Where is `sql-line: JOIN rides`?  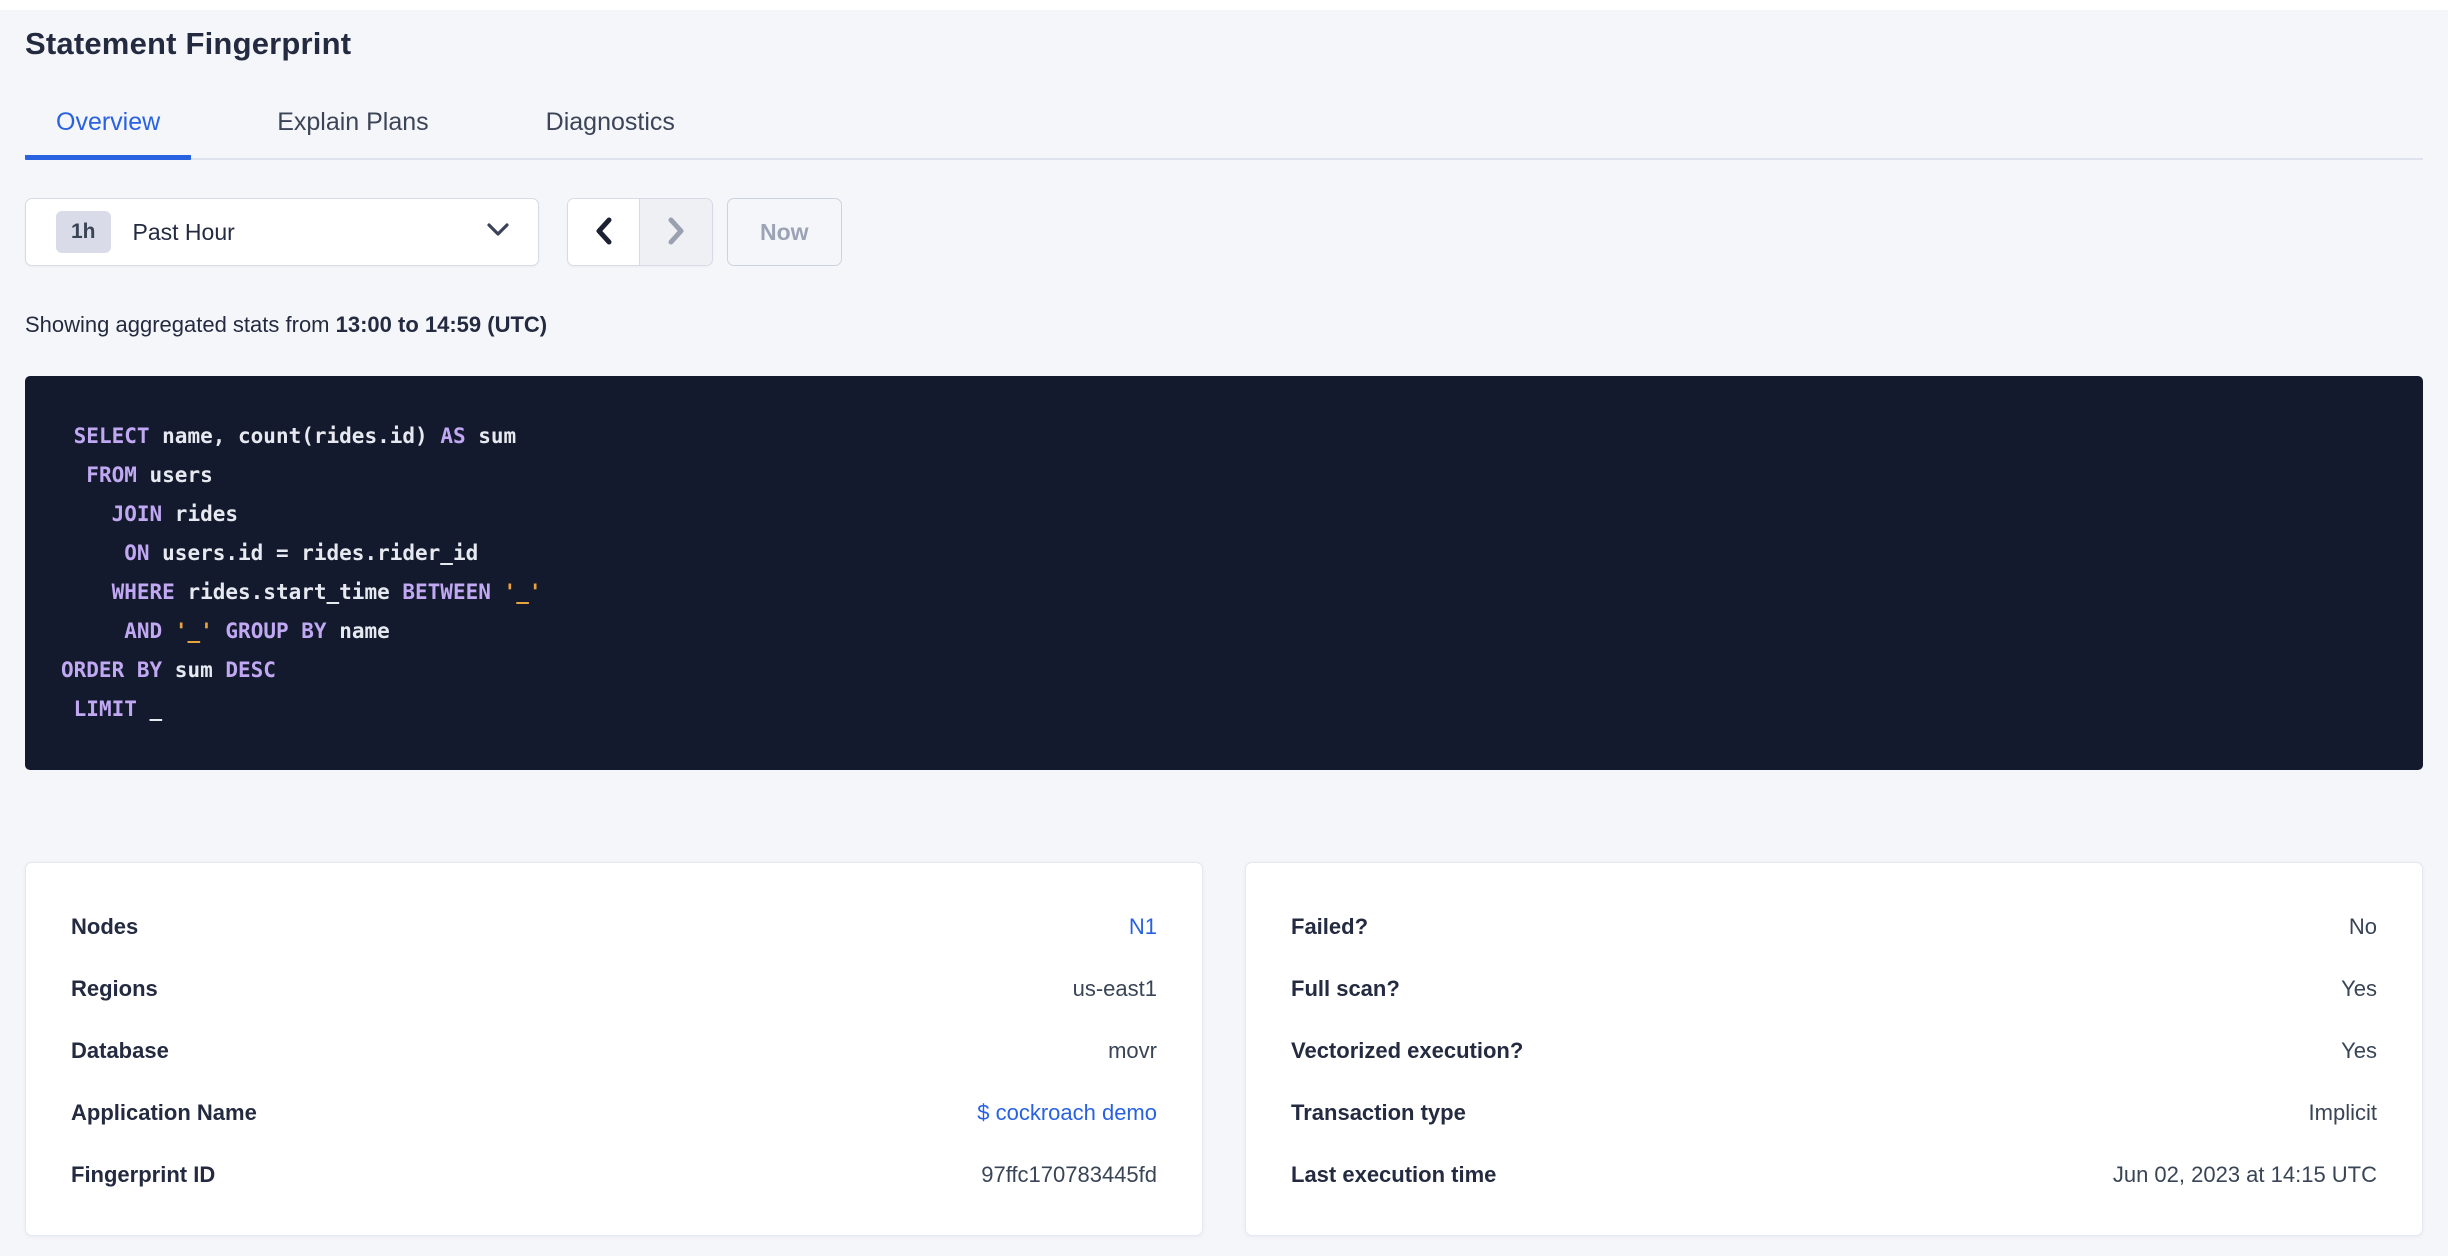
sql-line: JOIN rides is located at coordinates (175, 514).